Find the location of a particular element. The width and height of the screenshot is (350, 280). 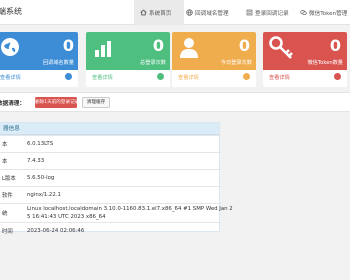

info-row: 时间 2023-06-24 02:06:46 is located at coordinates (110, 230).